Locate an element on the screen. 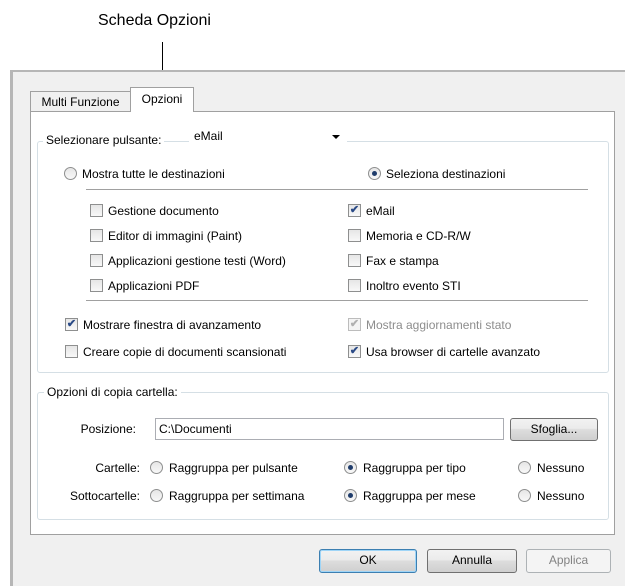  button-select-value: eMail is located at coordinates (208, 136).